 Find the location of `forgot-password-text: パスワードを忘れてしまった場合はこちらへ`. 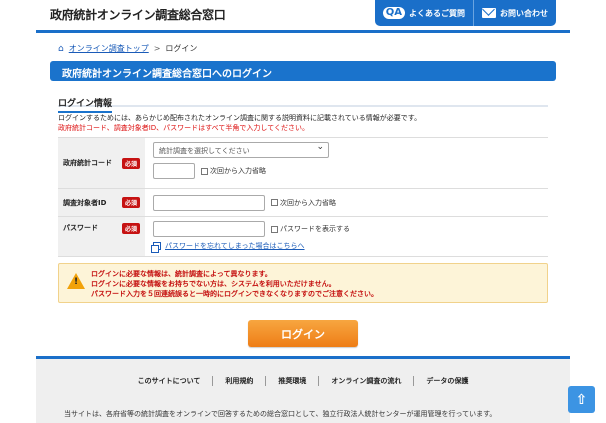

forgot-password-text: パスワードを忘れてしまった場合はこちらへ is located at coordinates (235, 246).